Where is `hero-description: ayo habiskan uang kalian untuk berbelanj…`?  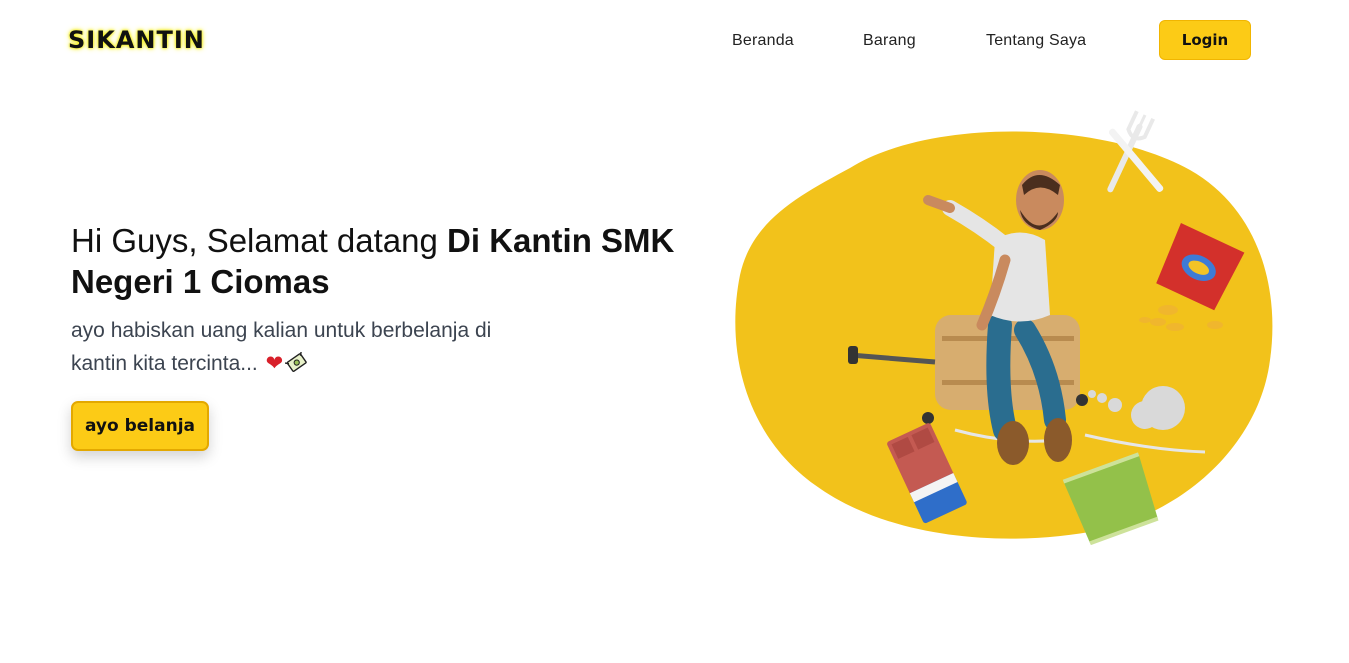
hero-description: ayo habiskan uang kalian untuk berbelanj… is located at coordinates (291, 347).